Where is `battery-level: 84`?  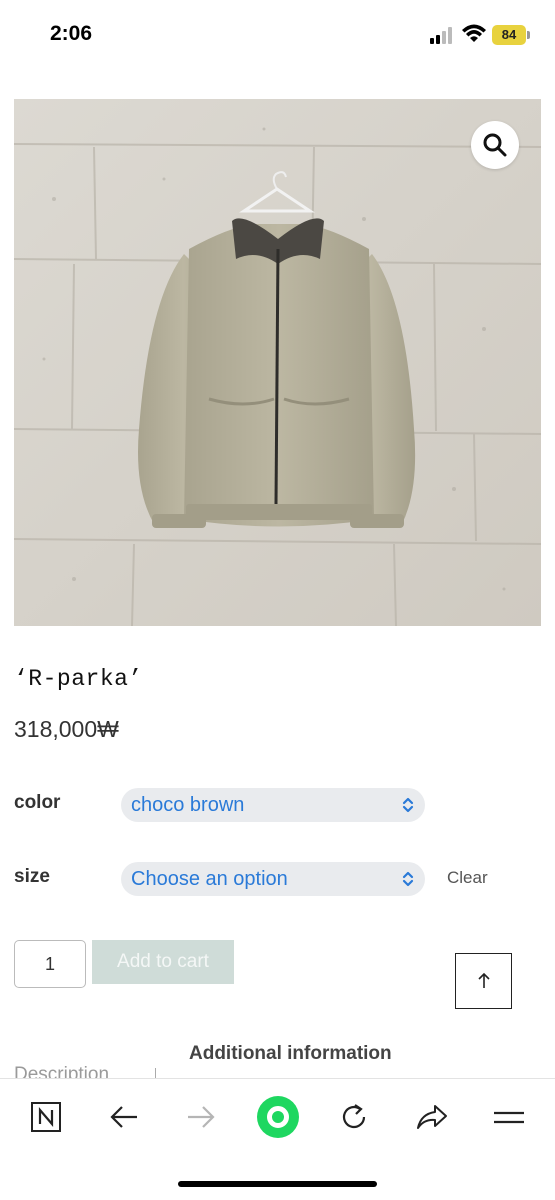
battery-level: 84 is located at coordinates (509, 34).